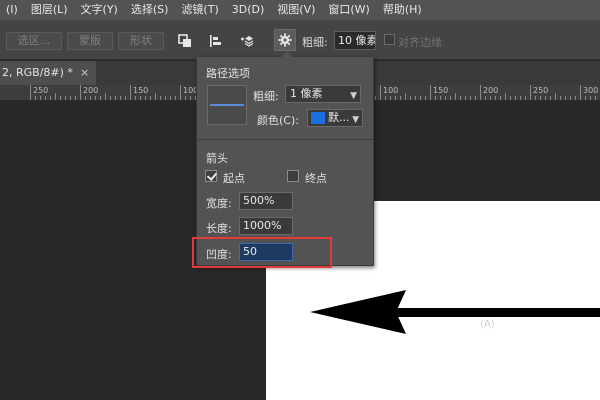 The height and width of the screenshot is (400, 600). I want to click on menu-item-help: 帮助(H), so click(403, 10).